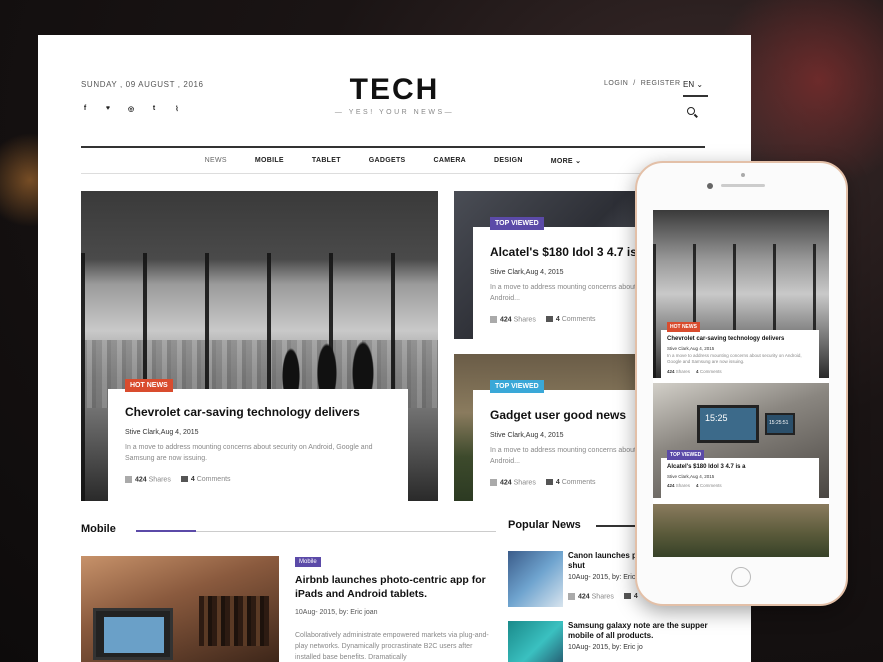 This screenshot has height=662, width=883. What do you see at coordinates (743, 175) in the screenshot?
I see `phone-sensor` at bounding box center [743, 175].